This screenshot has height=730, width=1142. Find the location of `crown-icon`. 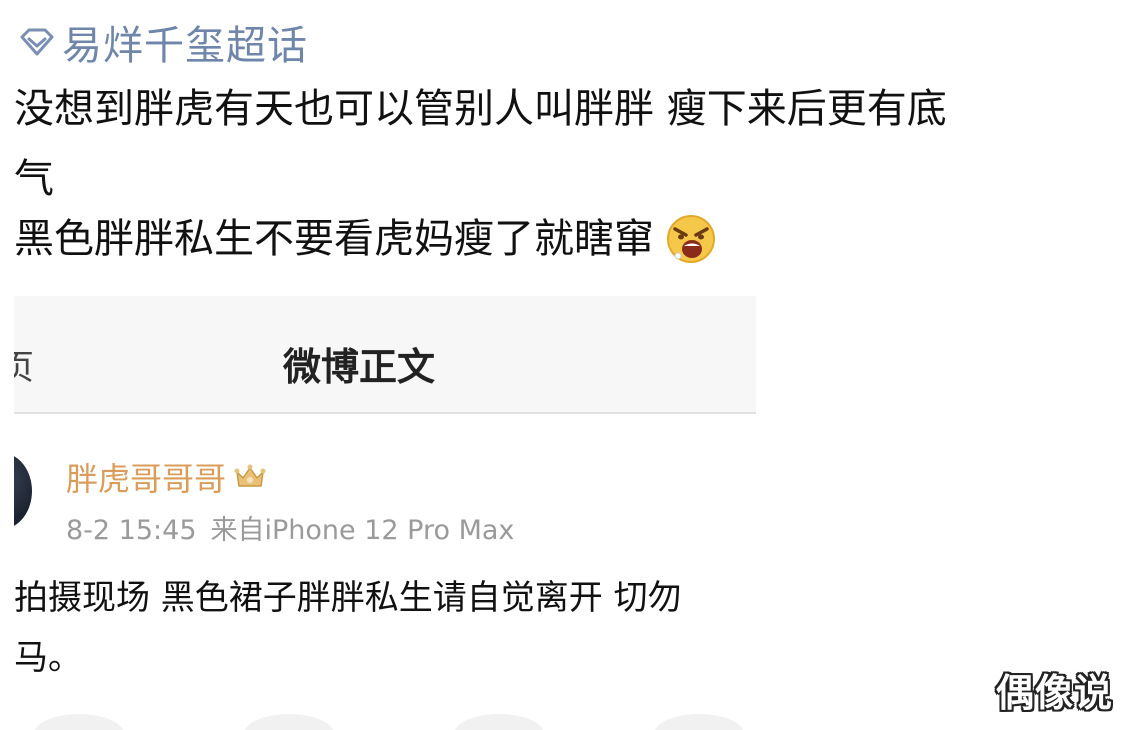

crown-icon is located at coordinates (250, 475).